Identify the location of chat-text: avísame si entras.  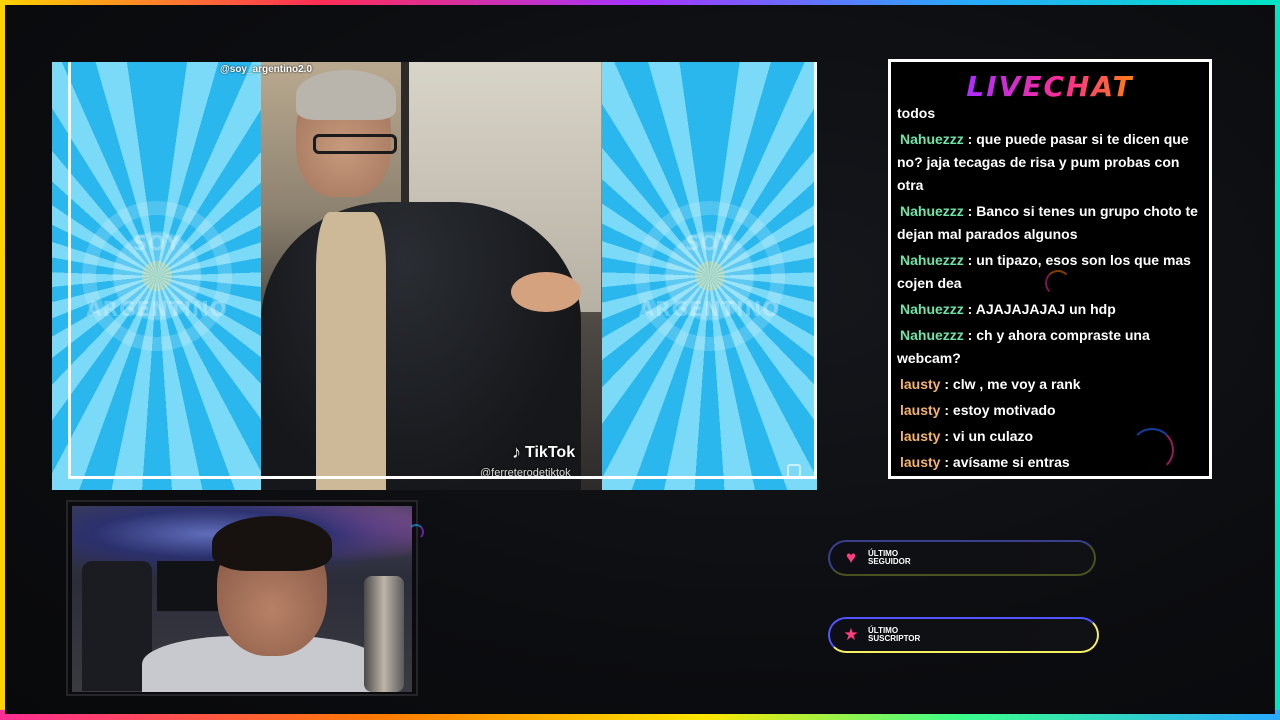
(1011, 462).